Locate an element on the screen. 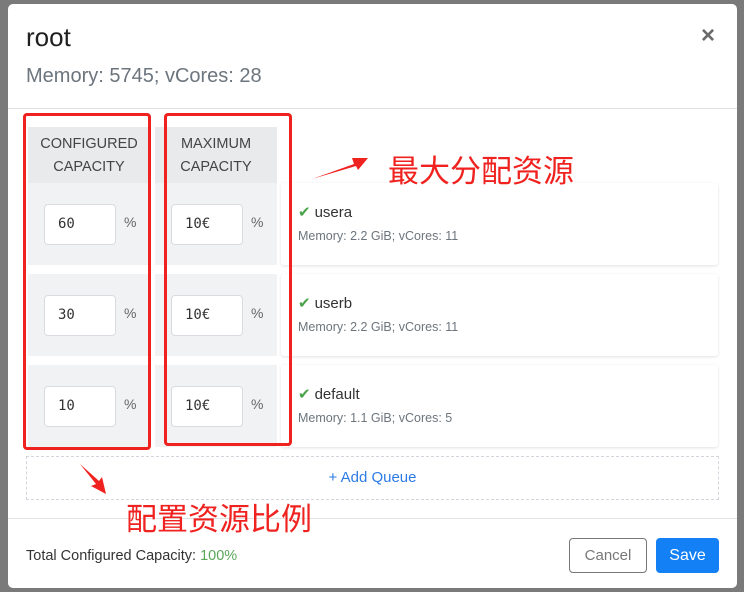 The image size is (744, 592). annotation-max-label: 最大分配资源 is located at coordinates (481, 172).